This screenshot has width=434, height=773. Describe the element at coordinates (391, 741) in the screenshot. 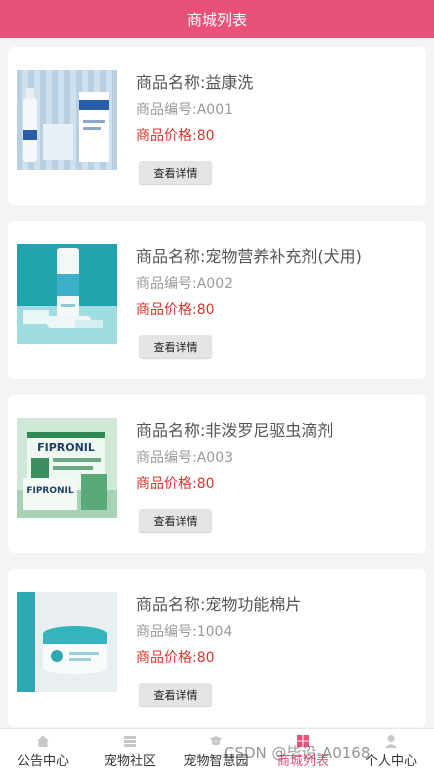

I see `user-icon` at that location.